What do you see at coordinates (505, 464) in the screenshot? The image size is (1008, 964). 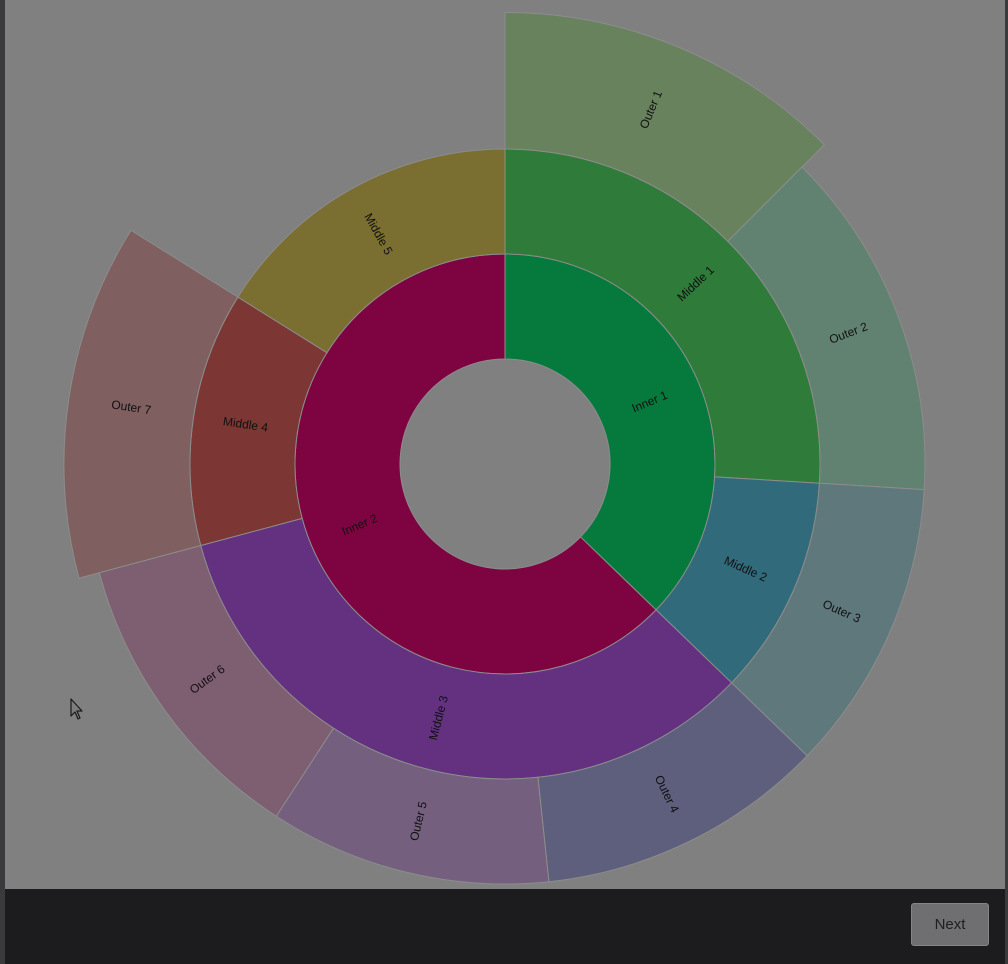 I see `center-hole` at bounding box center [505, 464].